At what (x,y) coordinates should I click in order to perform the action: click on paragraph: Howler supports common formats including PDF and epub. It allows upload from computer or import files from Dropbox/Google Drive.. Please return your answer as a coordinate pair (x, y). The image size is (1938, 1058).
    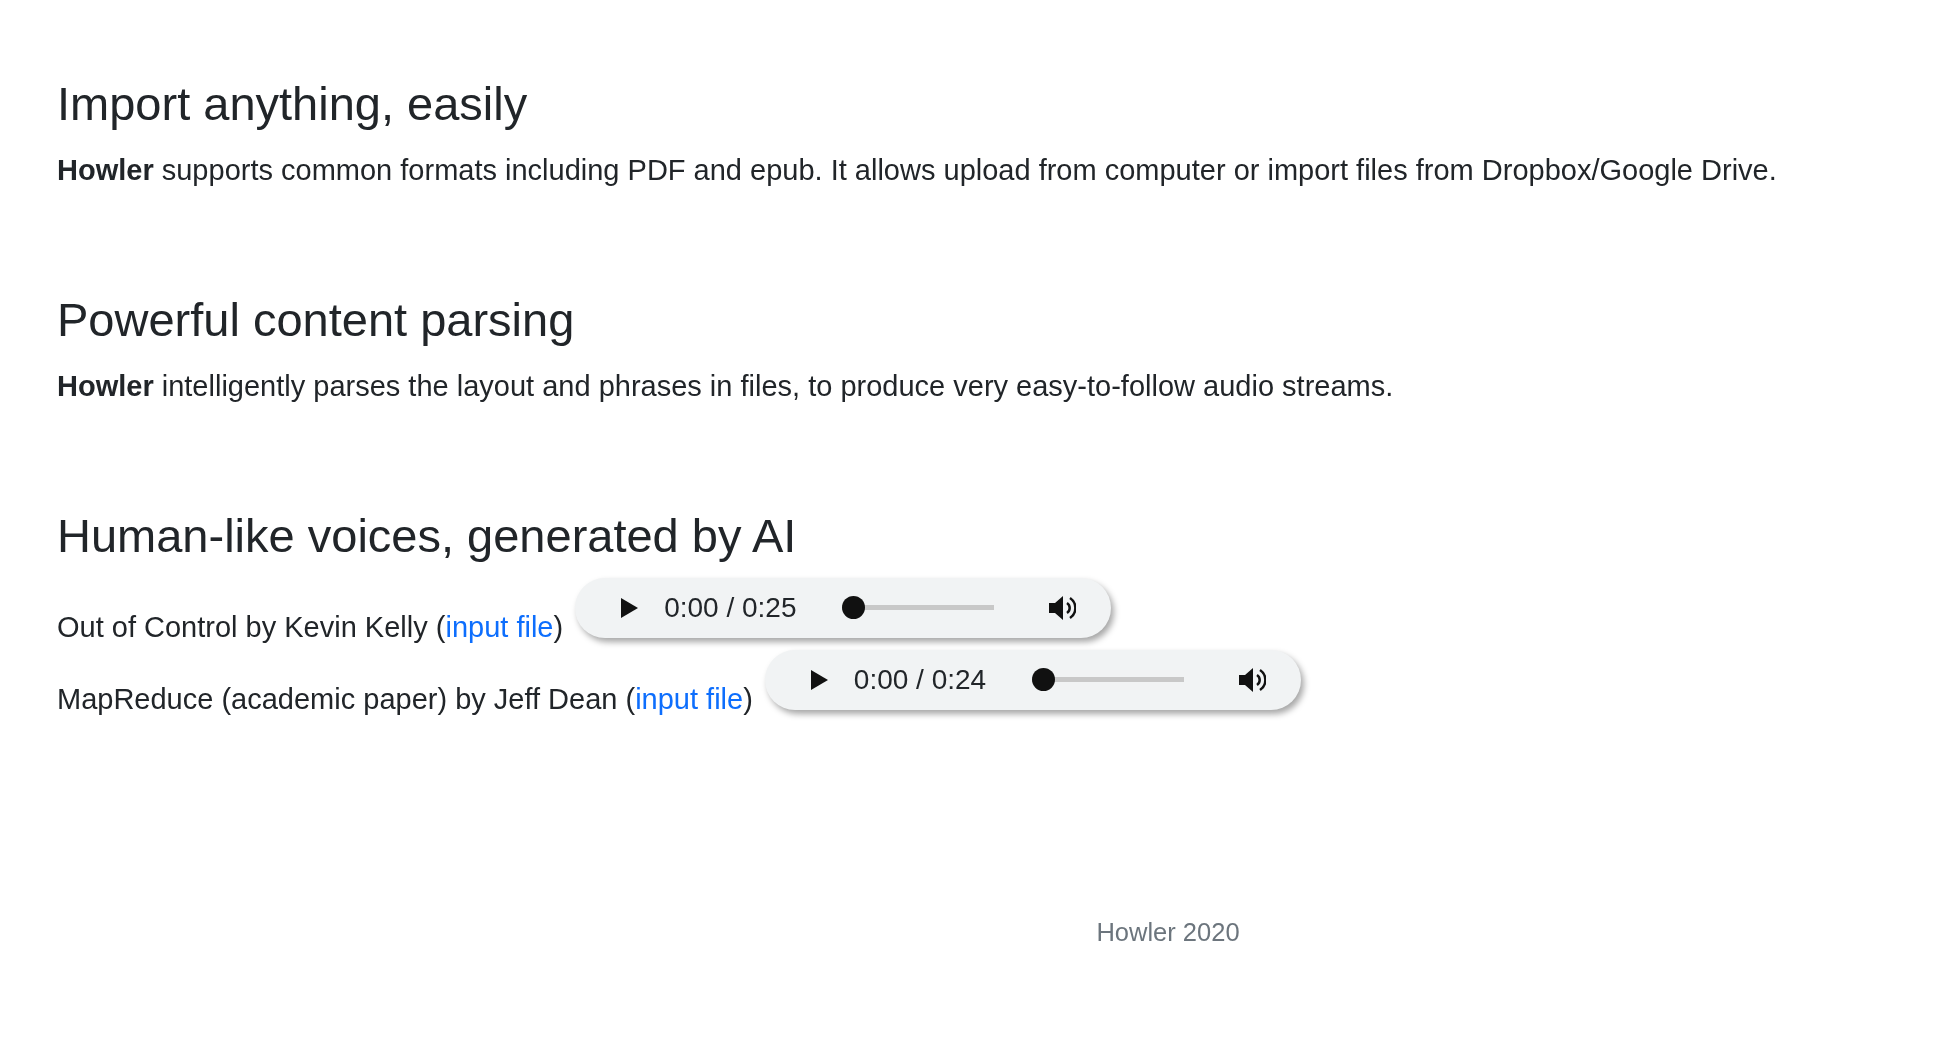
    Looking at the image, I should click on (917, 171).